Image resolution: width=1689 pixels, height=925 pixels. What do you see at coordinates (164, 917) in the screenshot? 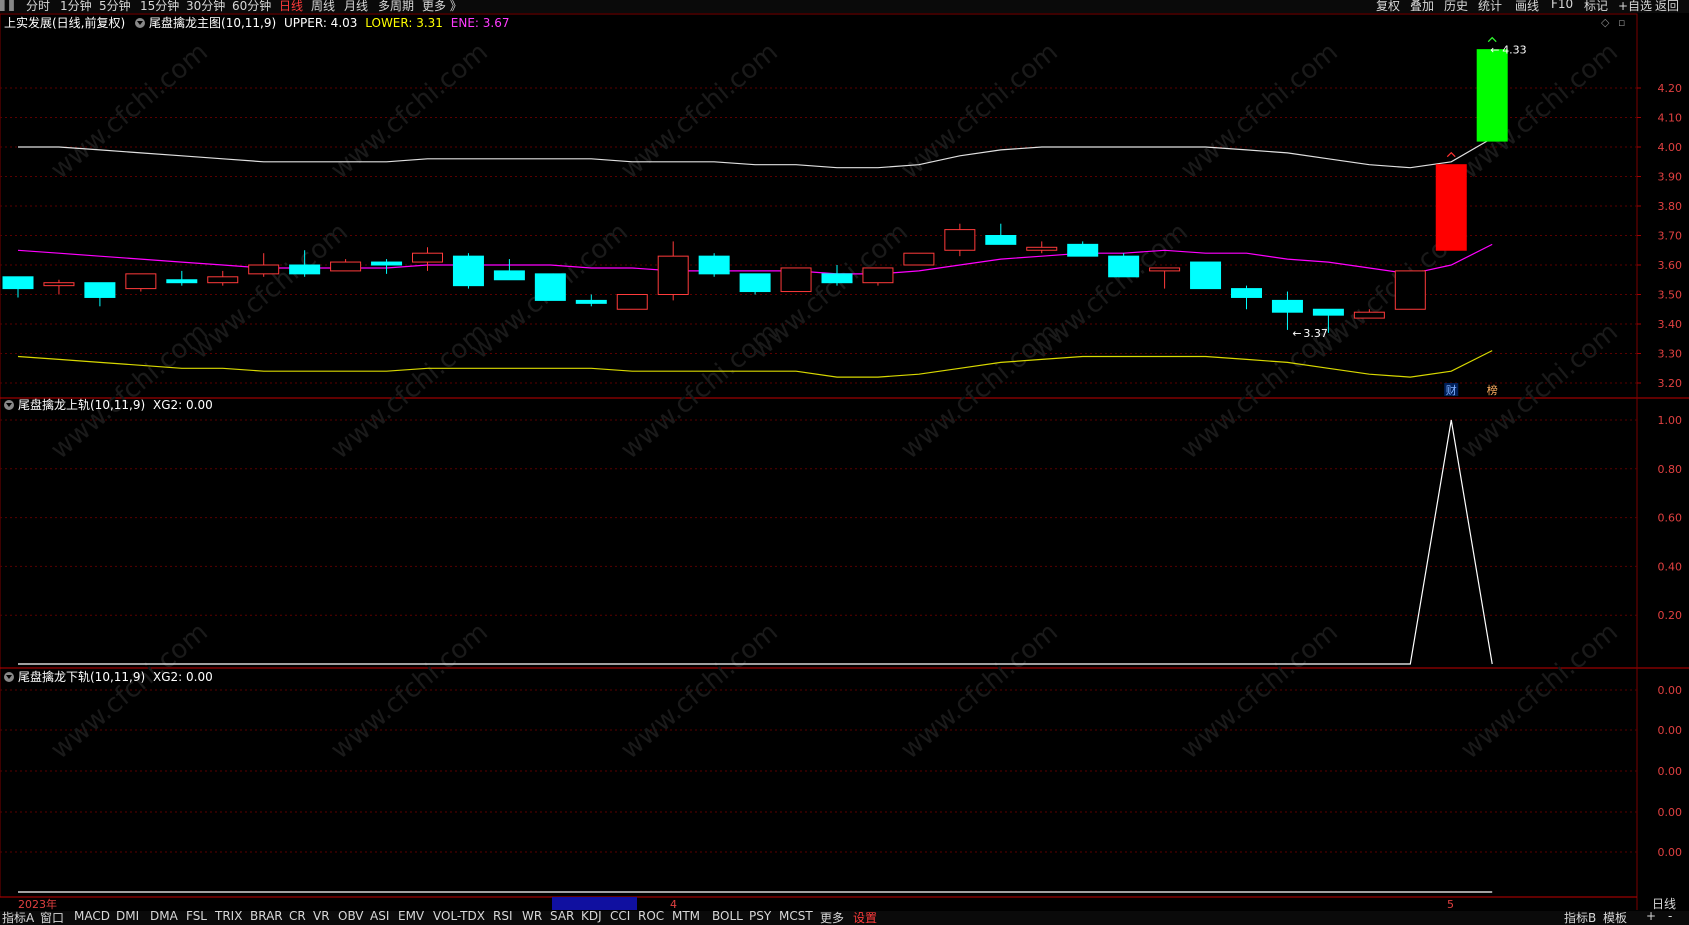
I see `tab-dma: DMA` at bounding box center [164, 917].